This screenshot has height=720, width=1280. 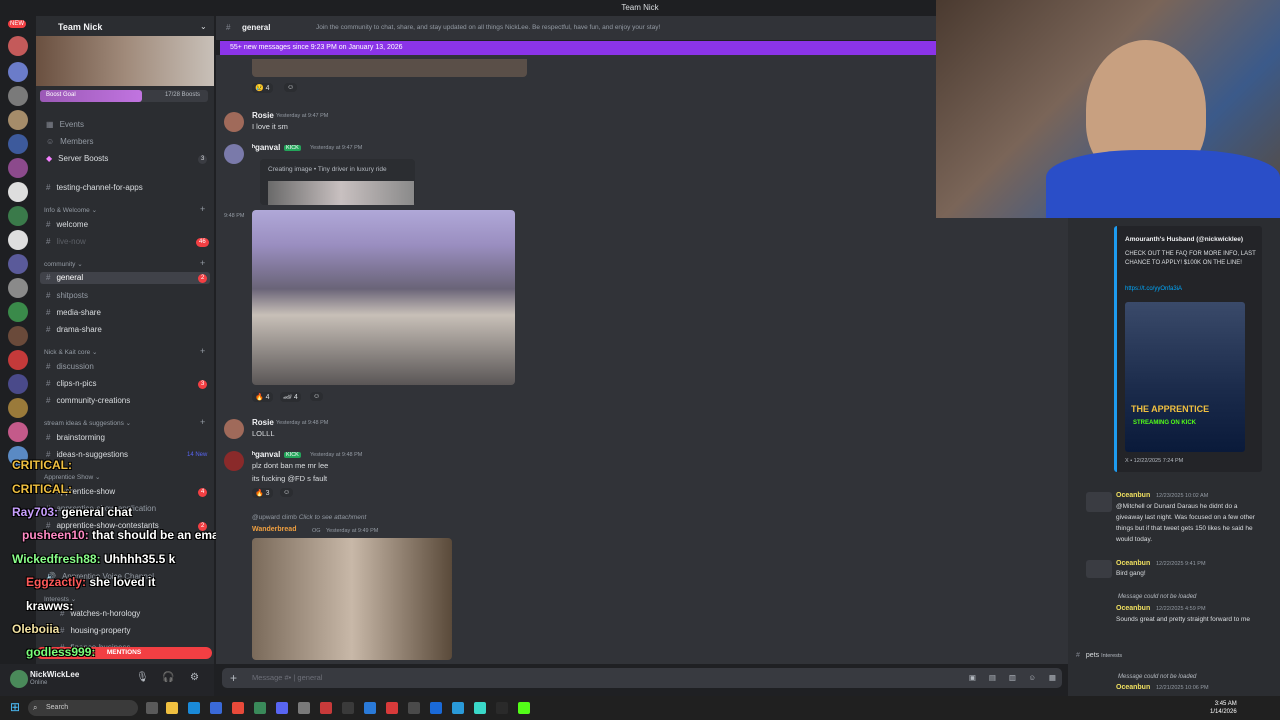 I want to click on chrome-icon, so click(x=238, y=708).